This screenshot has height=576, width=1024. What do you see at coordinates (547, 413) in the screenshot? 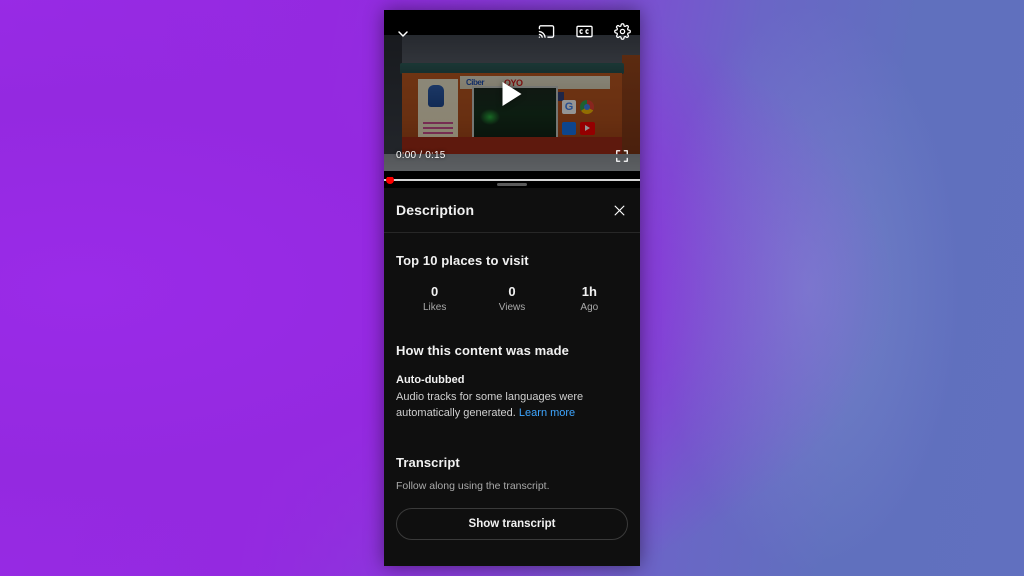
I see `learn-more-link: Learn more` at bounding box center [547, 413].